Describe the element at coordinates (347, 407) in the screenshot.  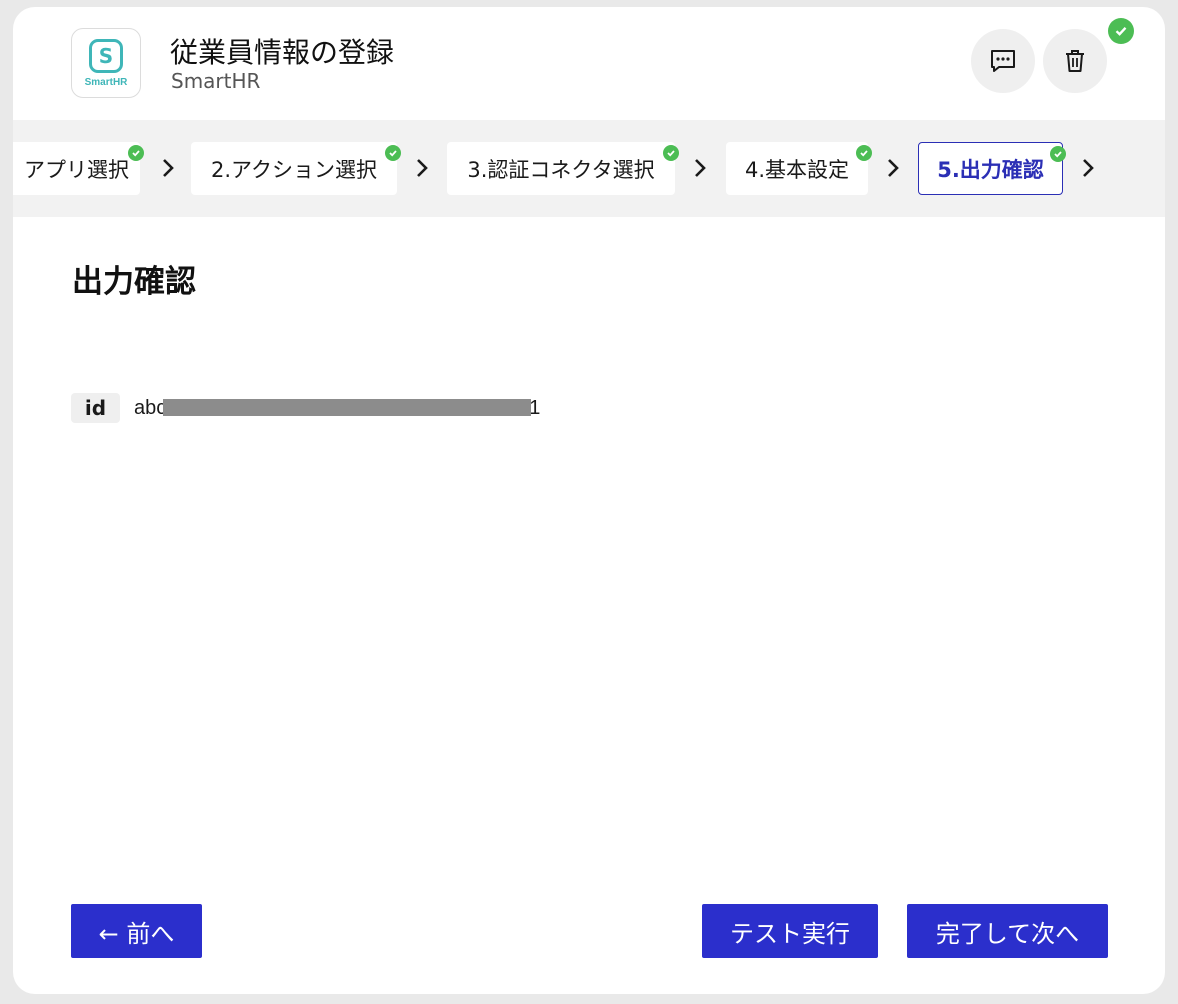
I see `redaction-bar` at that location.